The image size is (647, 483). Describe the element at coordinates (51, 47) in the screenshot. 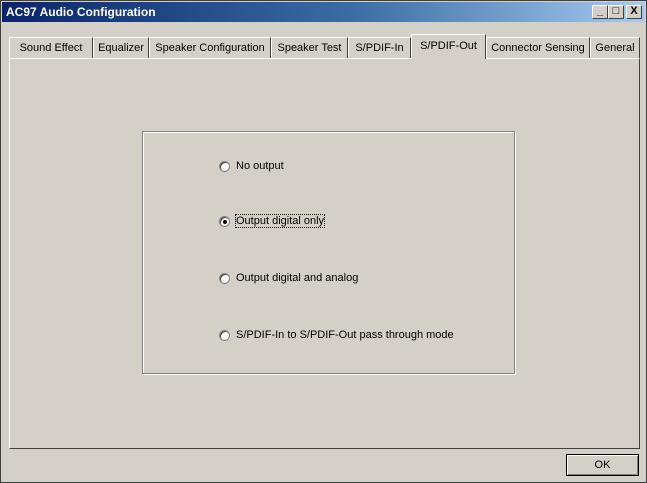

I see `tab-sound-effect: Sound Effect` at that location.